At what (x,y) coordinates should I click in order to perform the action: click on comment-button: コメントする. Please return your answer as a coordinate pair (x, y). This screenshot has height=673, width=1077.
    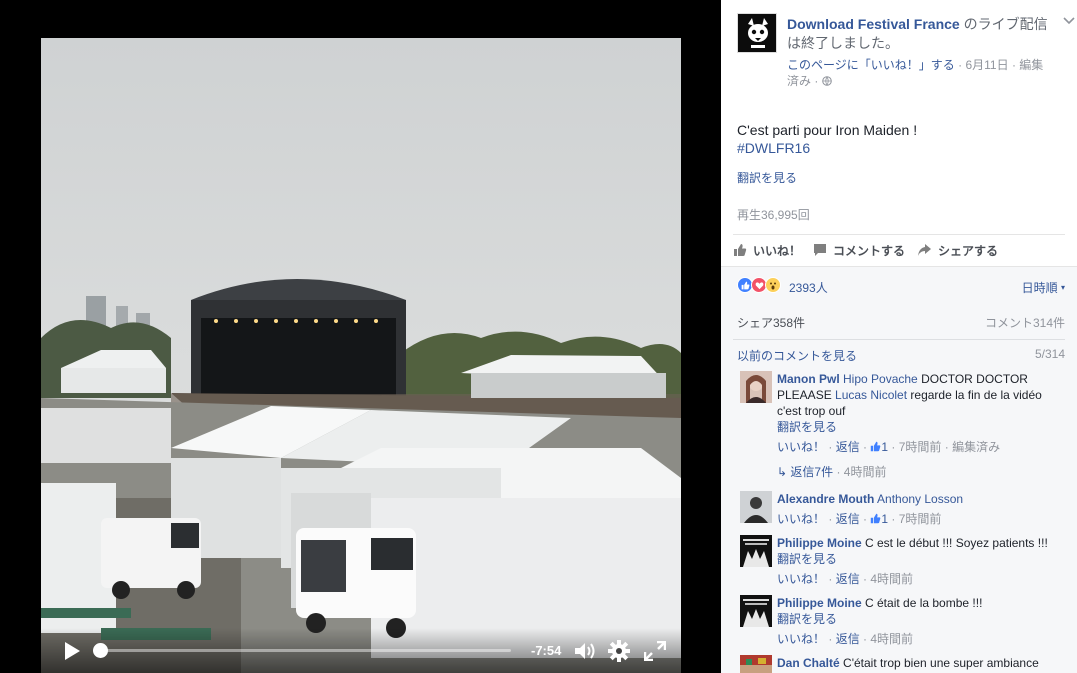
    Looking at the image, I should click on (859, 250).